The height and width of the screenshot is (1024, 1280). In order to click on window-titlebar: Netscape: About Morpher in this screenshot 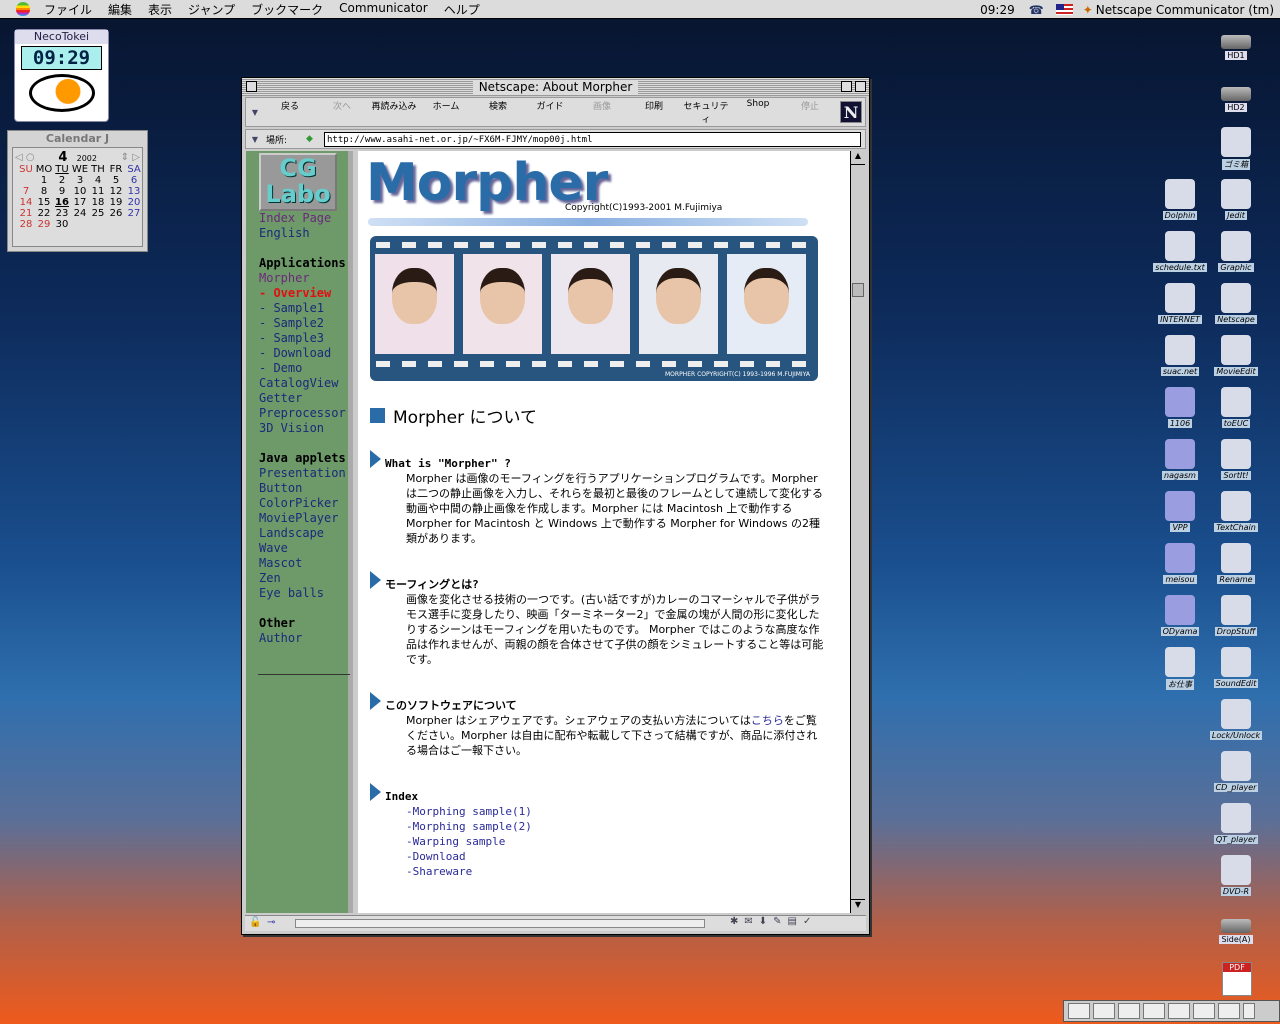, I will do `click(555, 87)`.